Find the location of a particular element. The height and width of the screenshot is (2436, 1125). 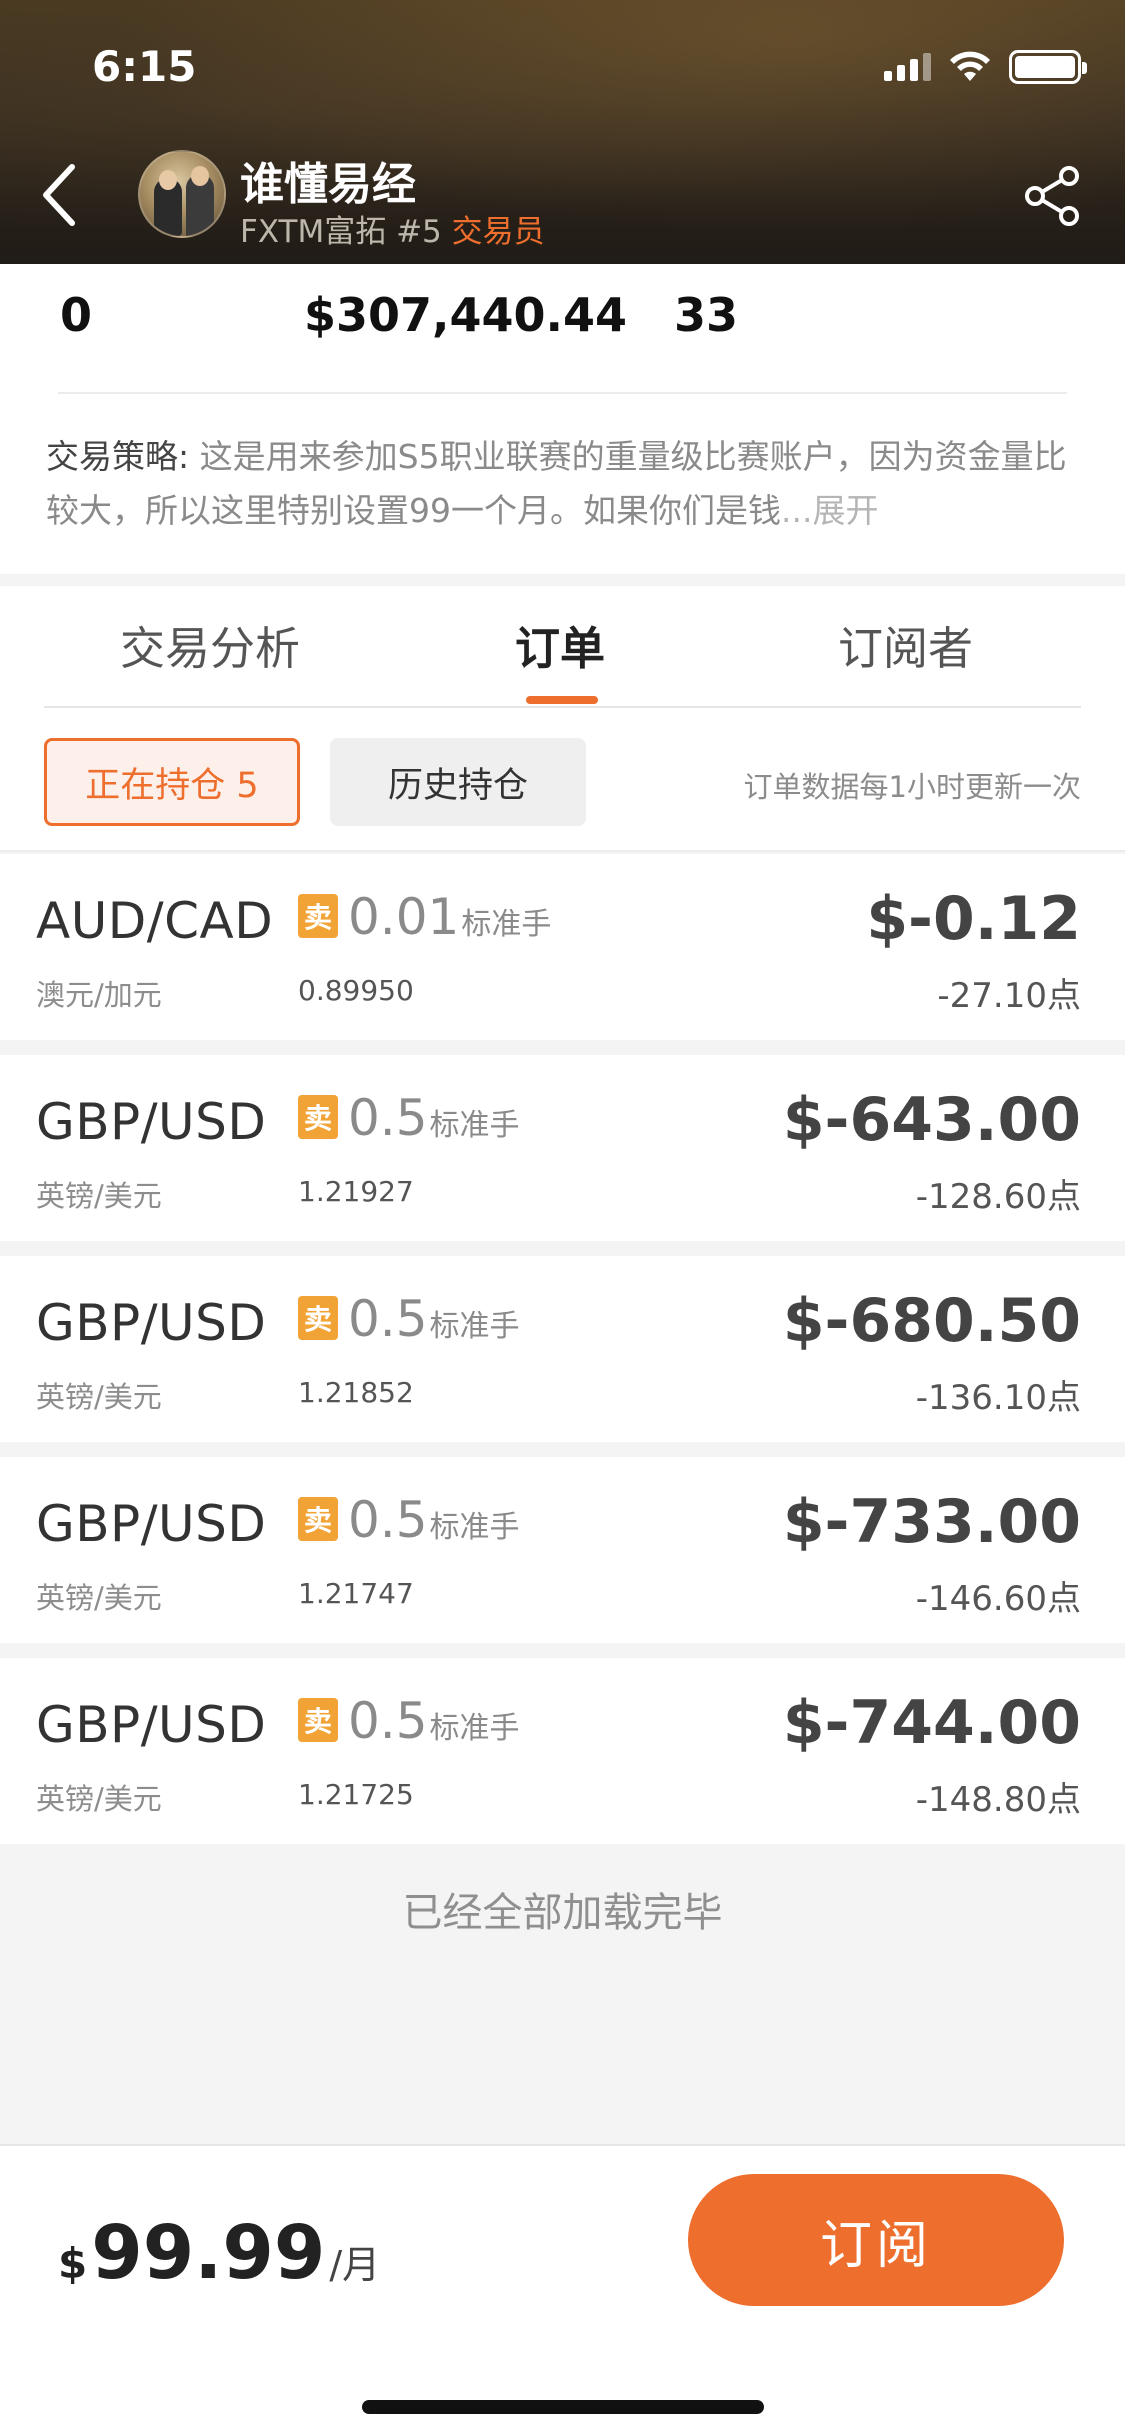

currency-pair-cn: 澳元/加元 is located at coordinates (99, 995).